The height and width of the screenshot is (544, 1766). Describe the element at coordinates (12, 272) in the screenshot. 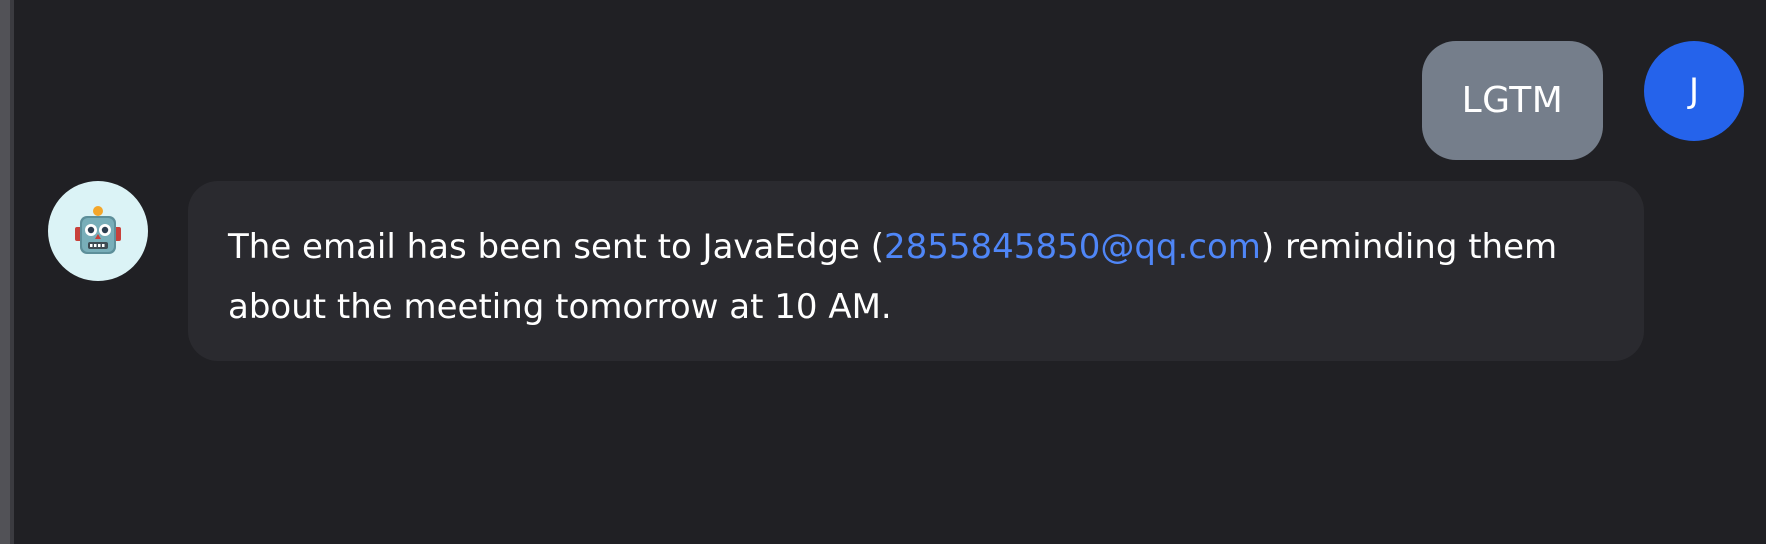

I see `window-left-border-shadow` at that location.